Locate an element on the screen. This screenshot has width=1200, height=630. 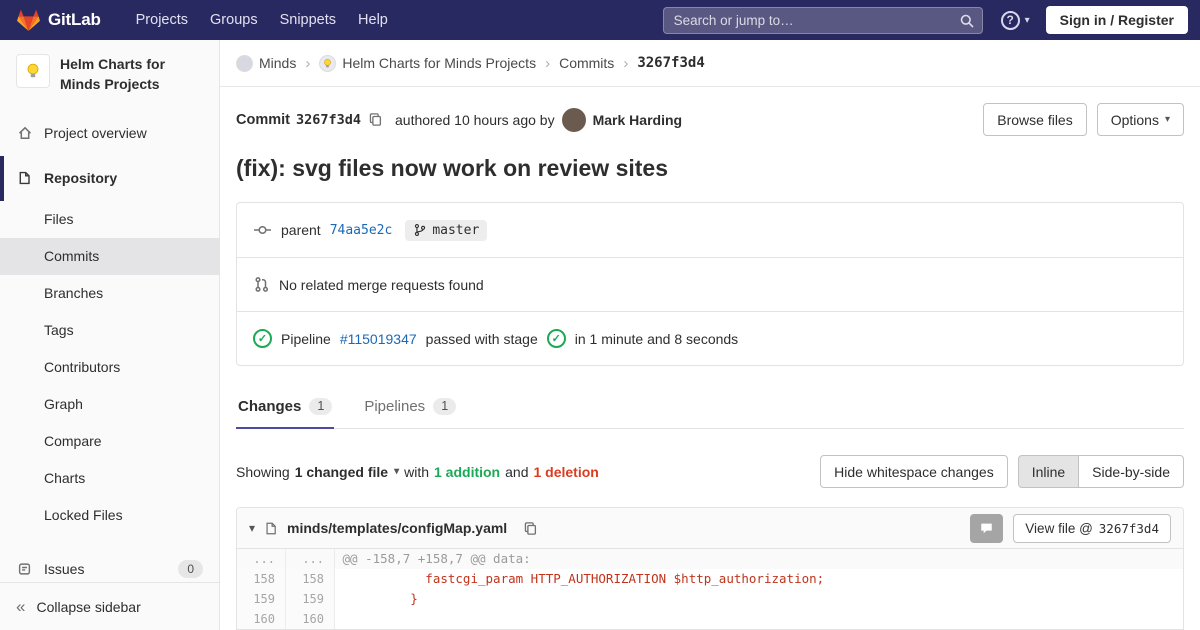
stage-passed-icon: ✓ is located at coordinates (556, 338).